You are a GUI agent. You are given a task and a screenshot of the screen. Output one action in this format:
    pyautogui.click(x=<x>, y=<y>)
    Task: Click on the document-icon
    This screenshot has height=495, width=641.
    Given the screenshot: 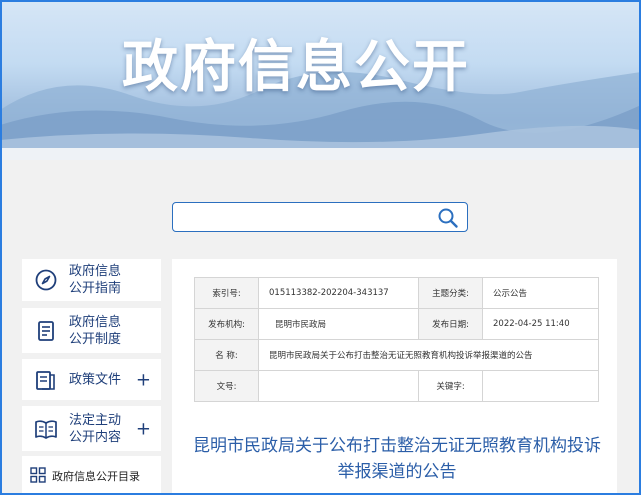 What is the action you would take?
    pyautogui.click(x=46, y=330)
    